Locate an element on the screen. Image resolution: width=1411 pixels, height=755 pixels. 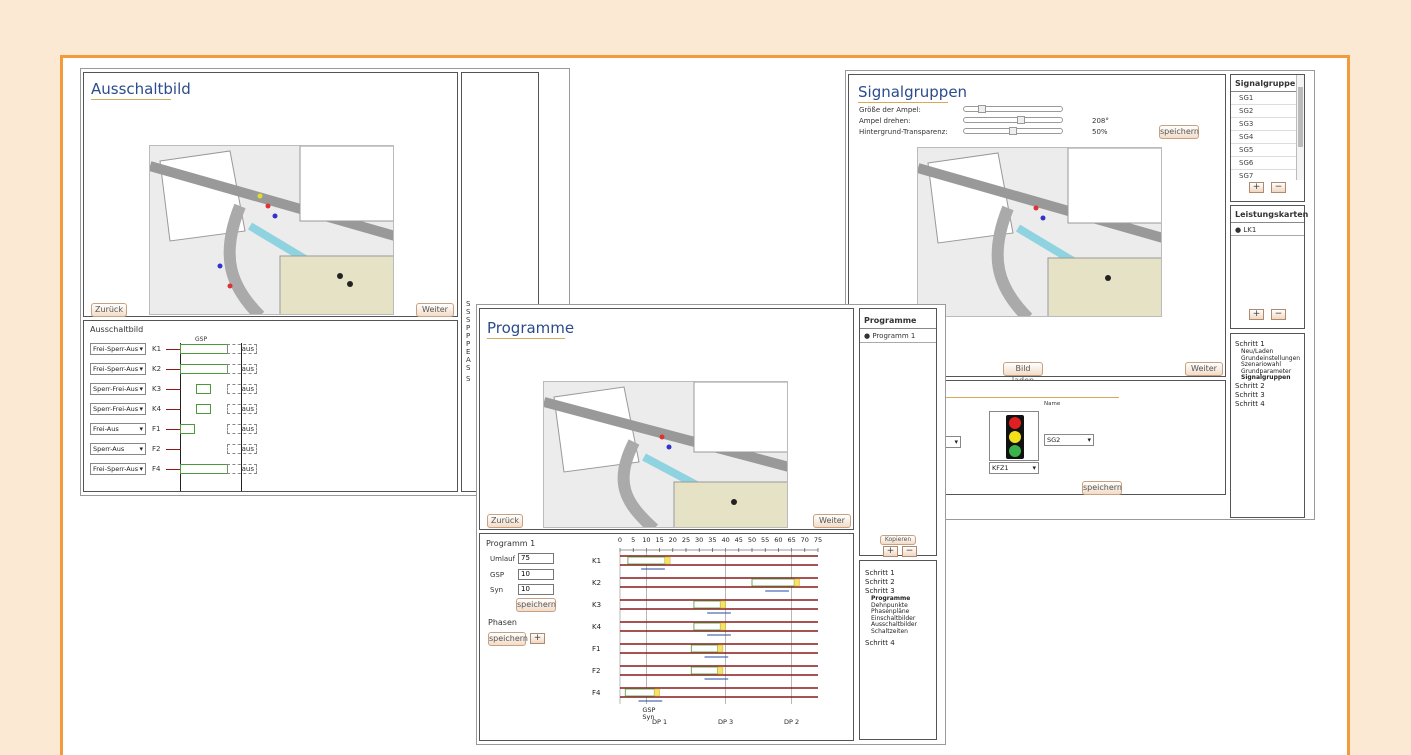
programme-next-button: Weiter is located at coordinates (832, 521).